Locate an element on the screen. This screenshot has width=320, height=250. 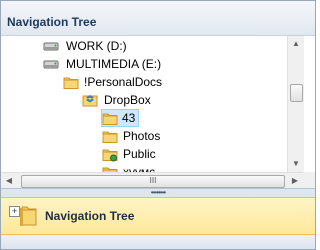
pane-title: Navigation Tree is located at coordinates (52, 22).